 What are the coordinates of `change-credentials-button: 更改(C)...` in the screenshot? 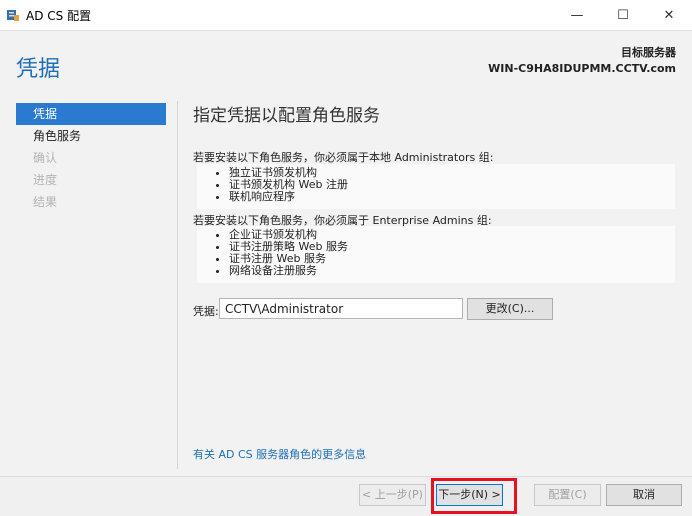 It's located at (510, 309).